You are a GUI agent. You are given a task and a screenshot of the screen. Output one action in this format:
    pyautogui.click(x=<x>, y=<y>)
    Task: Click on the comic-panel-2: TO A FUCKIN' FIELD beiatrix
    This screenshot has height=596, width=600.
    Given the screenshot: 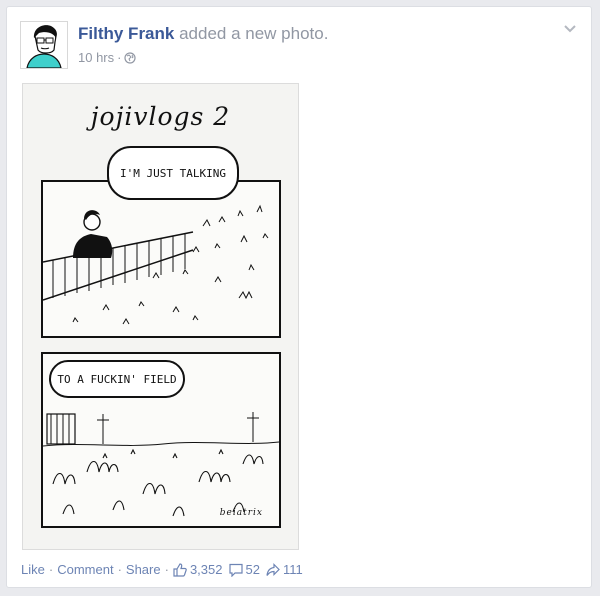 What is the action you would take?
    pyautogui.click(x=161, y=440)
    